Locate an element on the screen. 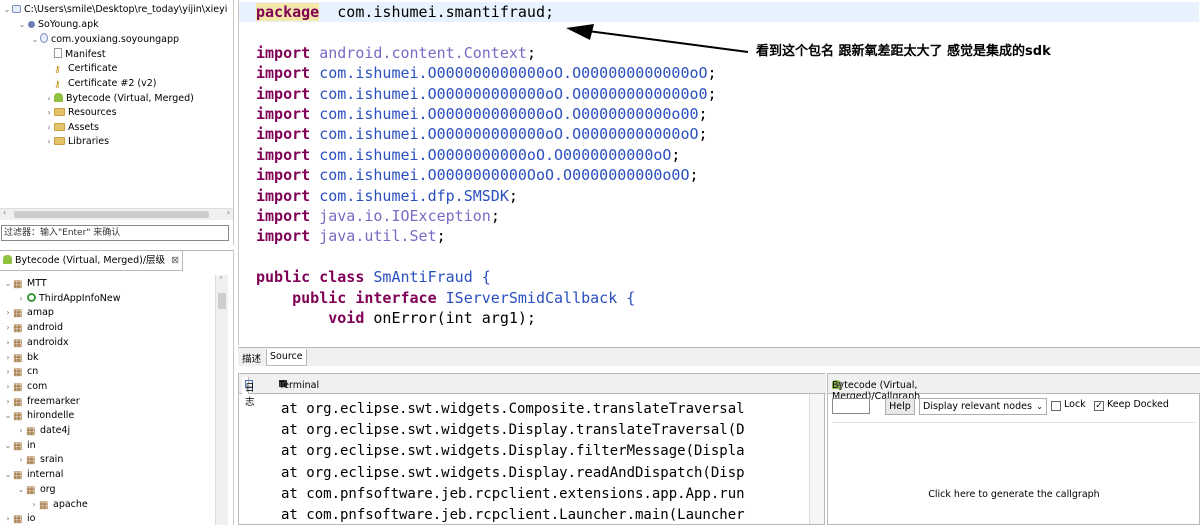  tree-item-certificate: ⚷ Certificate is located at coordinates (80, 68).